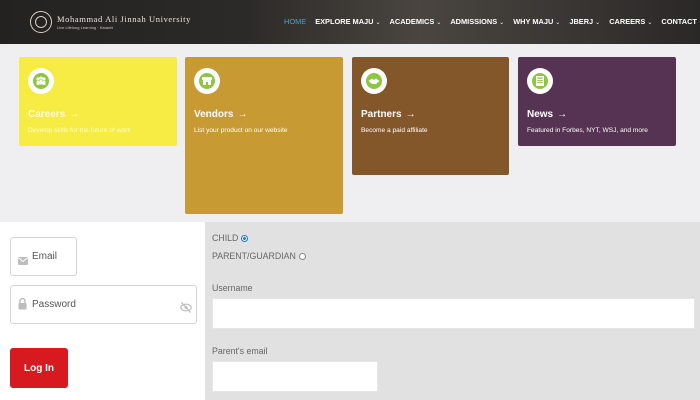 Image resolution: width=700 pixels, height=400 pixels. What do you see at coordinates (85, 27) in the screenshot?
I see `logo-tagline: Live Lifelong Learning · Karachi` at bounding box center [85, 27].